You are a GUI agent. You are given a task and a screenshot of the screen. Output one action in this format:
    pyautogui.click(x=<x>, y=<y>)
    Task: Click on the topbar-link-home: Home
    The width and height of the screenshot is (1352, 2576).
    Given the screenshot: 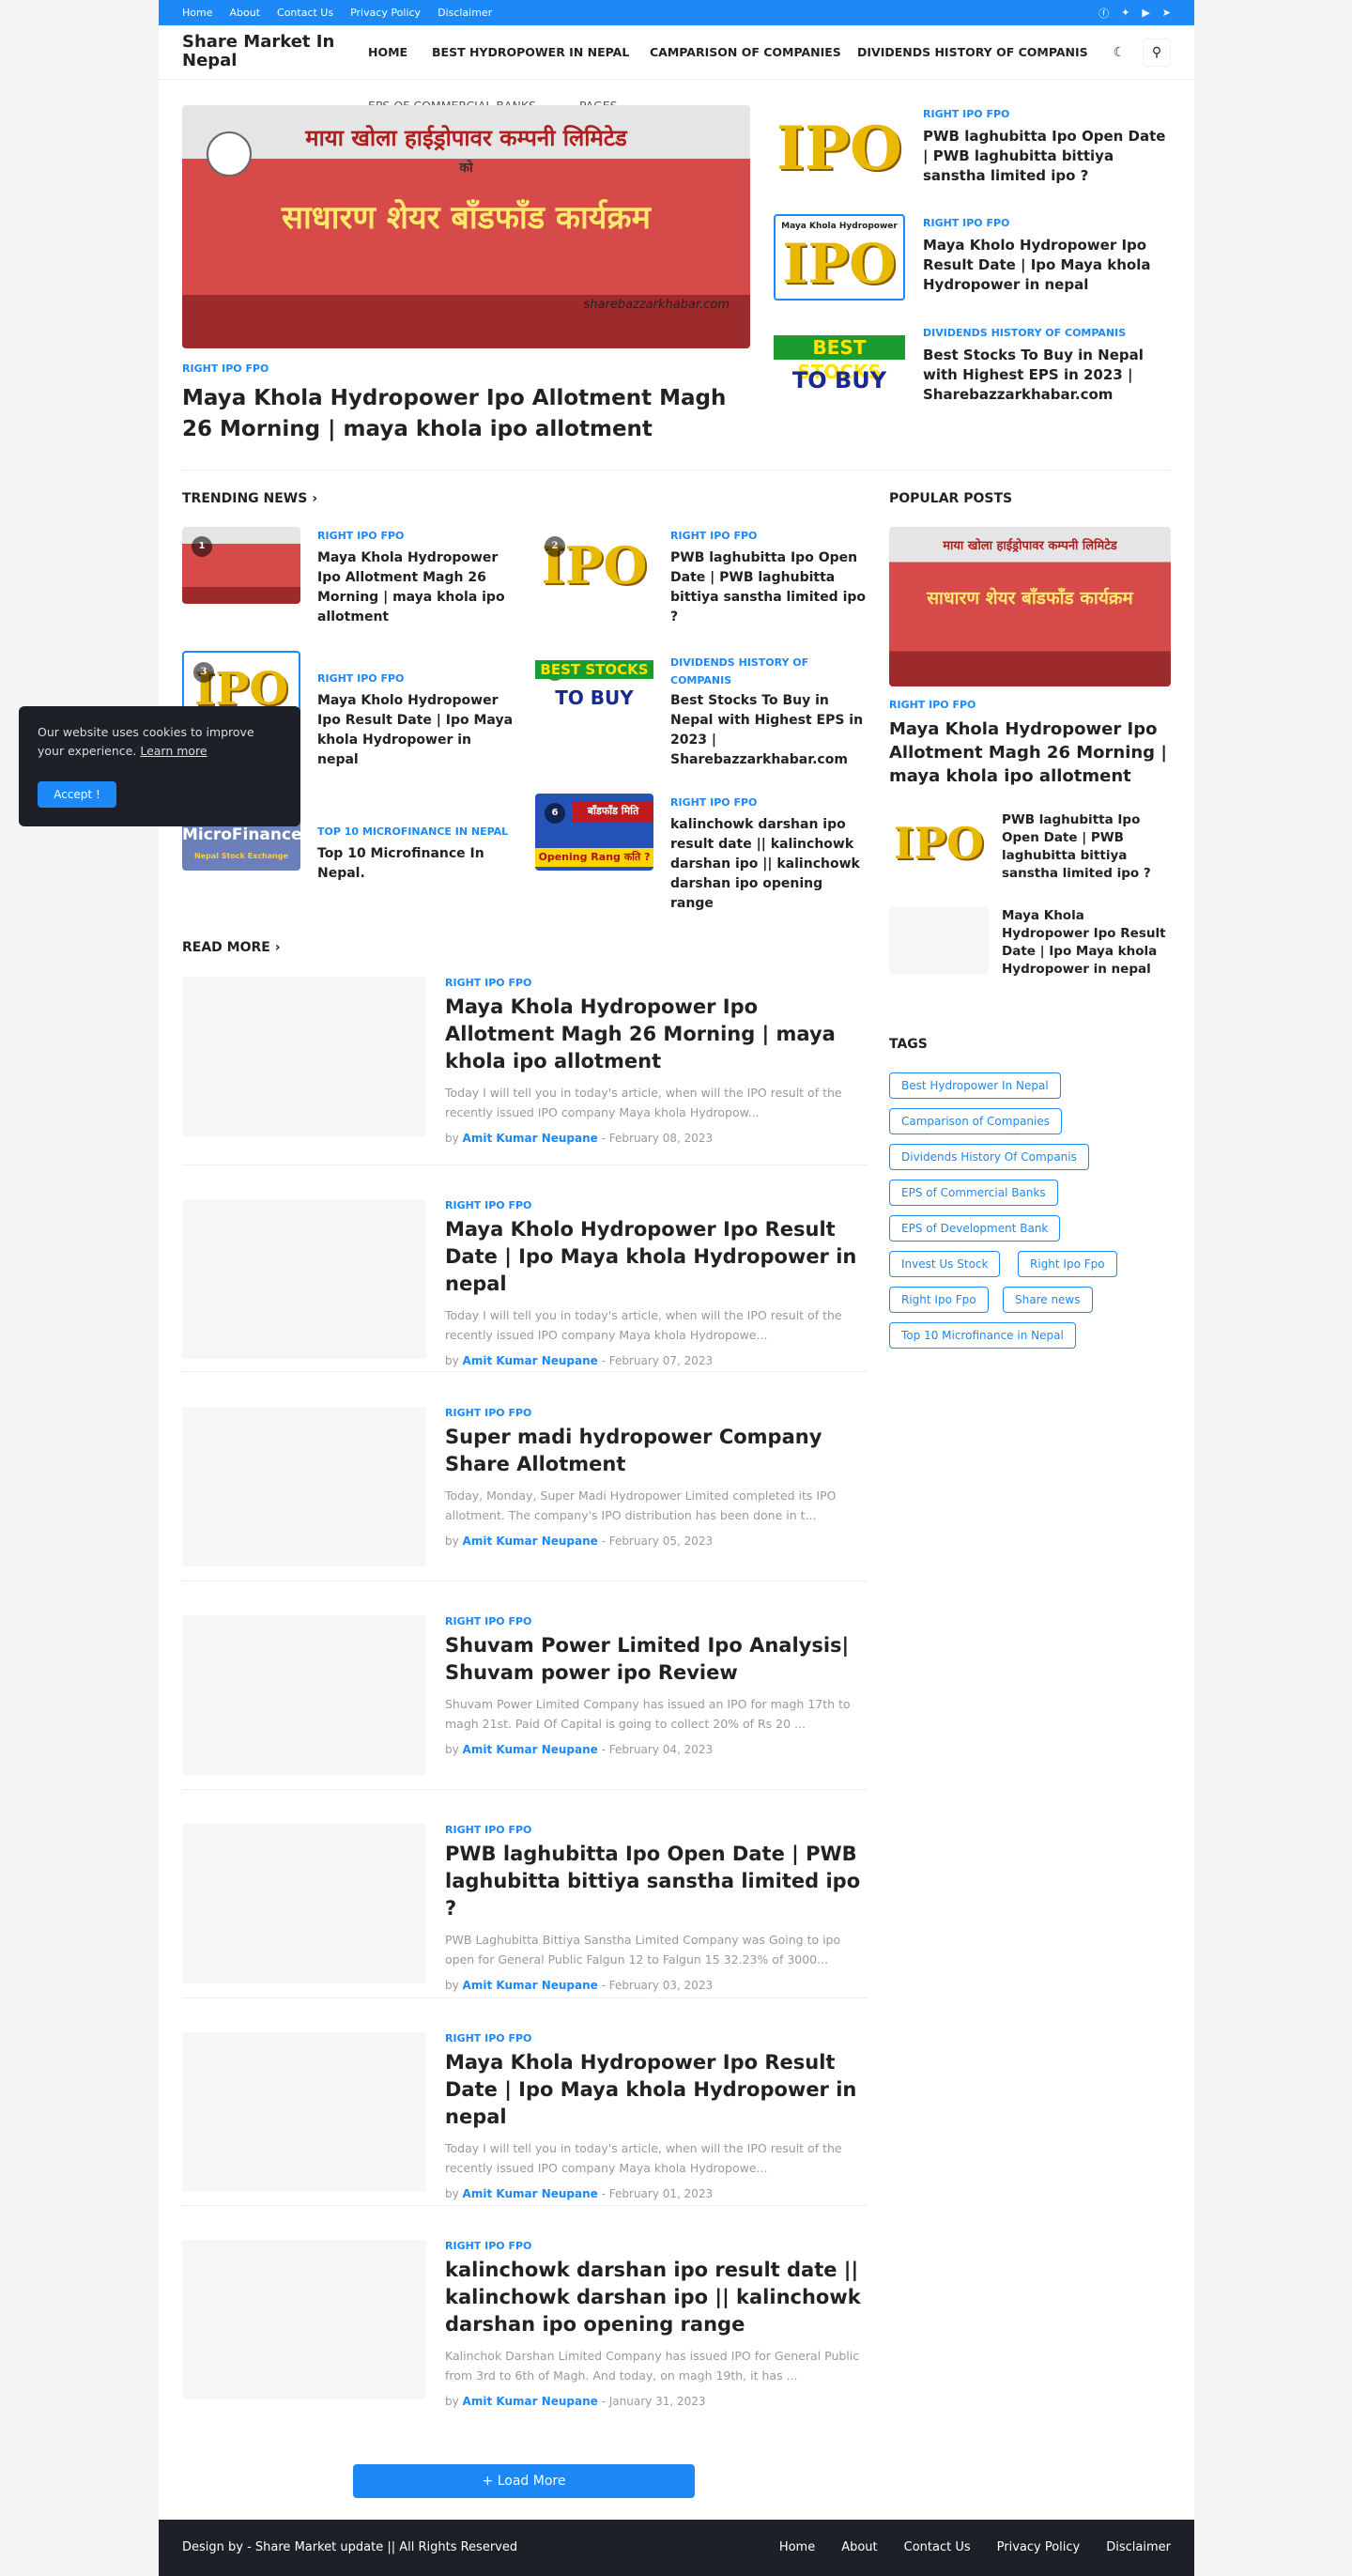 What is the action you would take?
    pyautogui.click(x=197, y=13)
    